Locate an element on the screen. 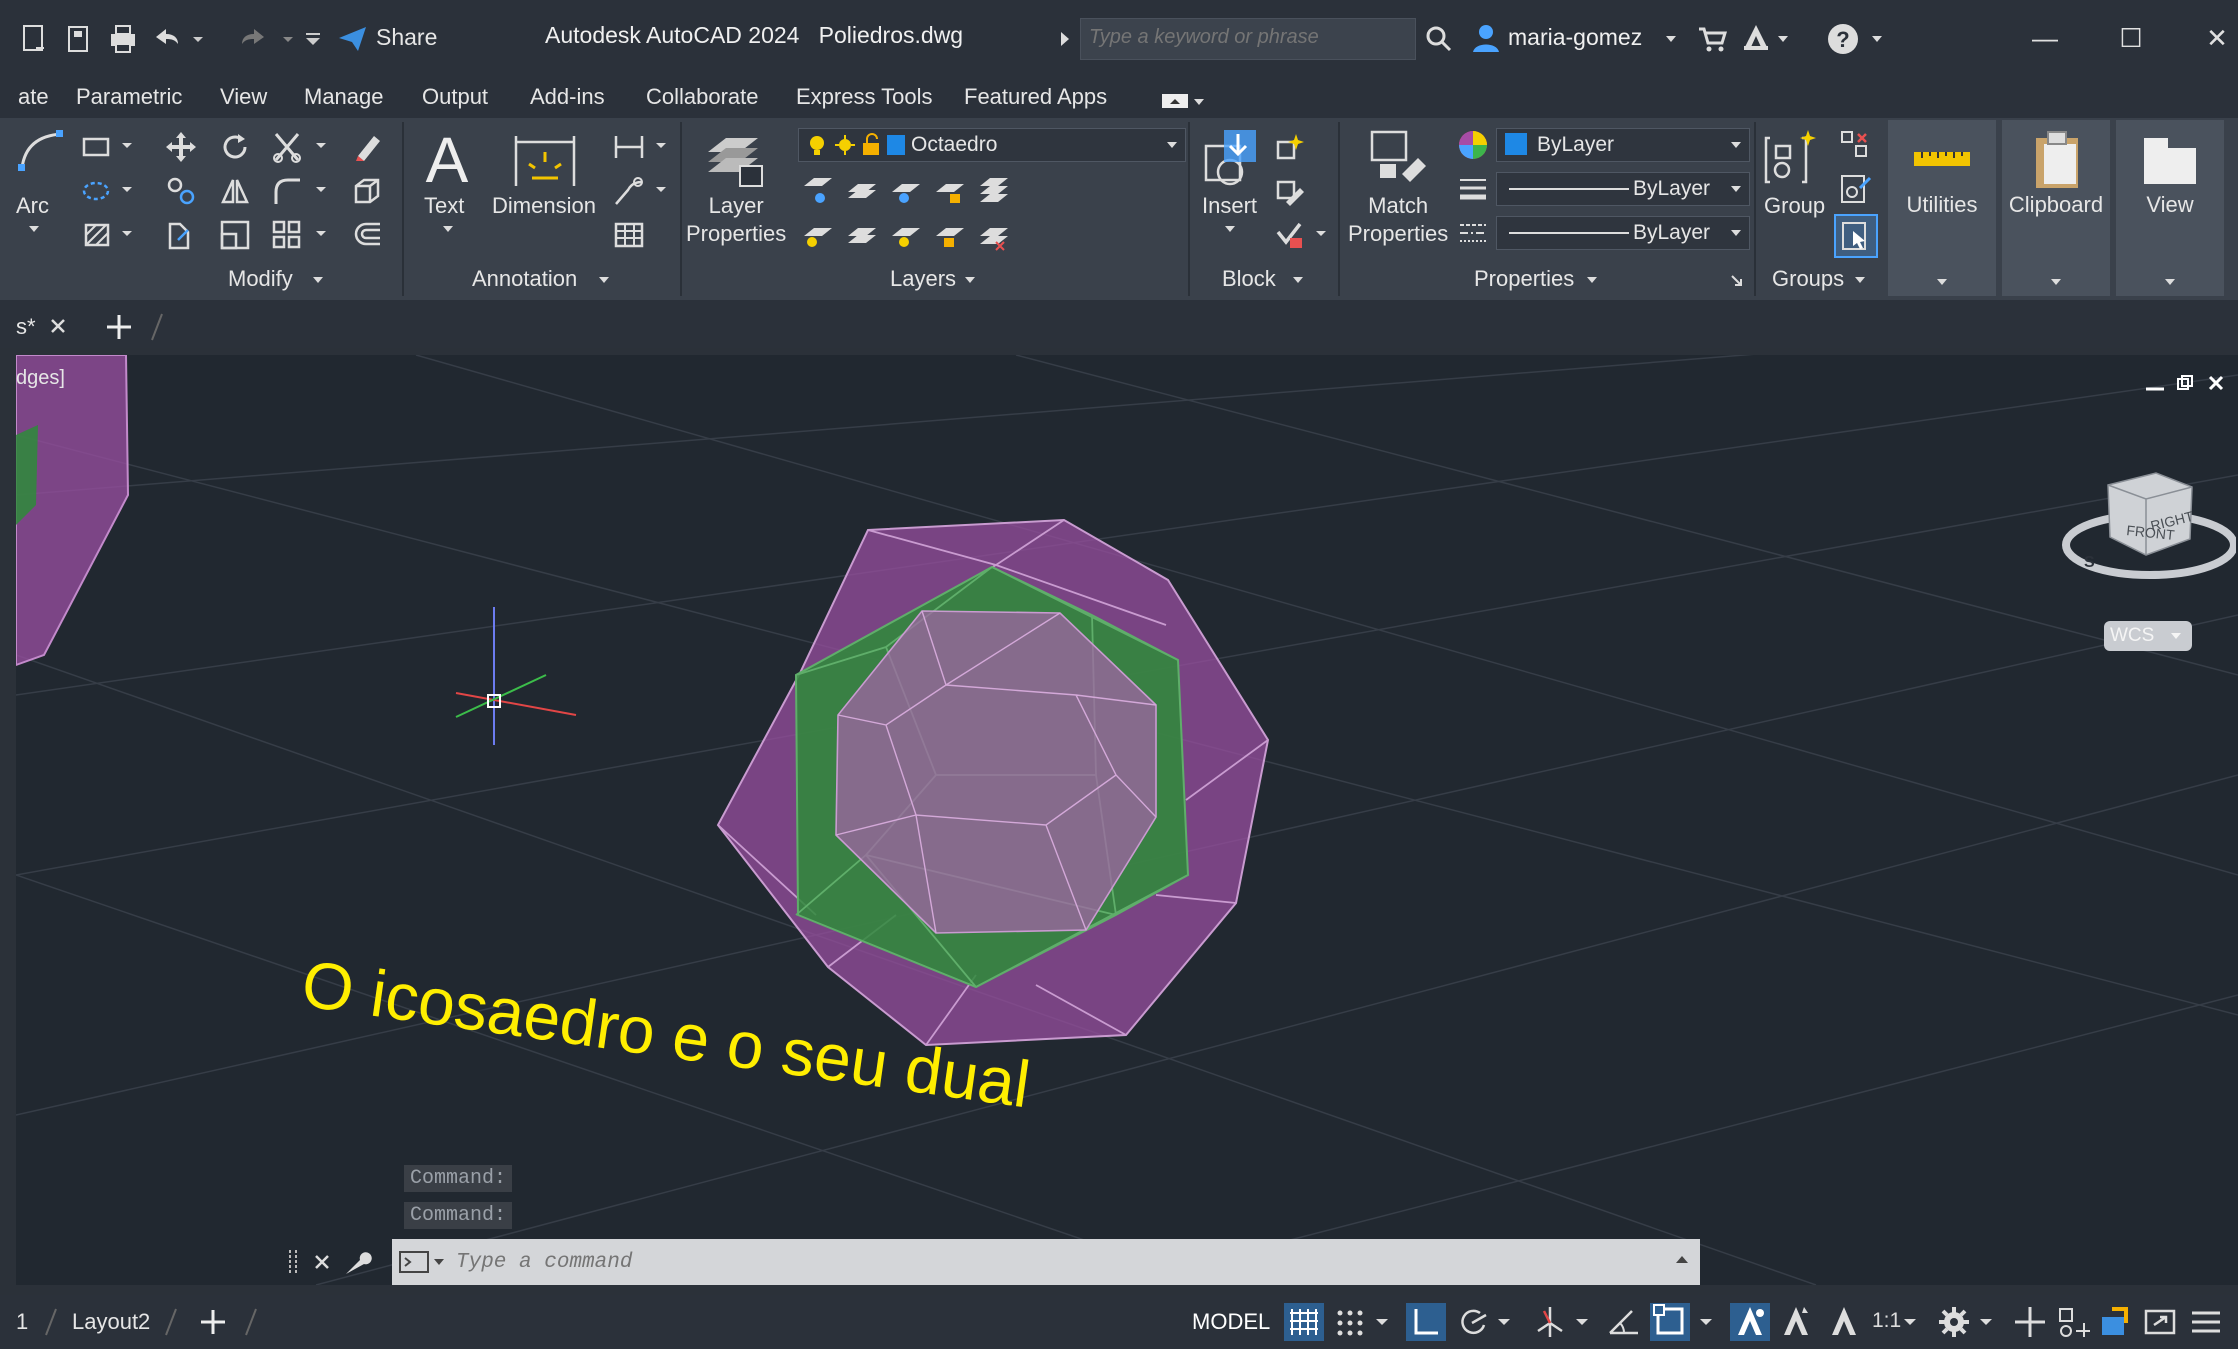 The width and height of the screenshot is (2238, 1349). command-line is located at coordinates (1046, 1262).